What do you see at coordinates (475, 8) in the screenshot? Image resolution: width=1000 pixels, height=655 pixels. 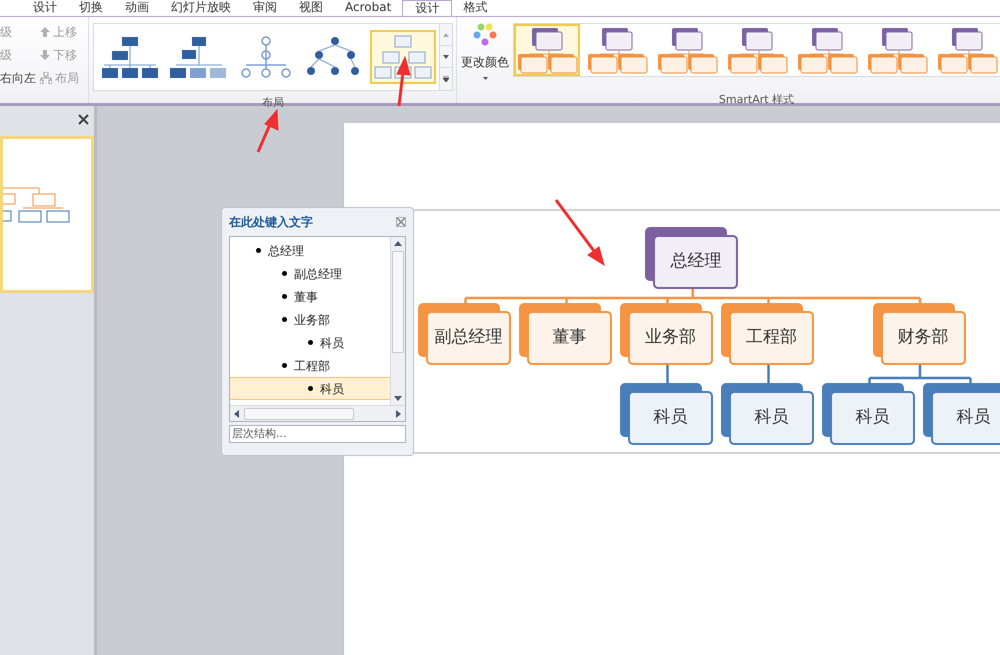 I see `ribbon-tab: 格式` at bounding box center [475, 8].